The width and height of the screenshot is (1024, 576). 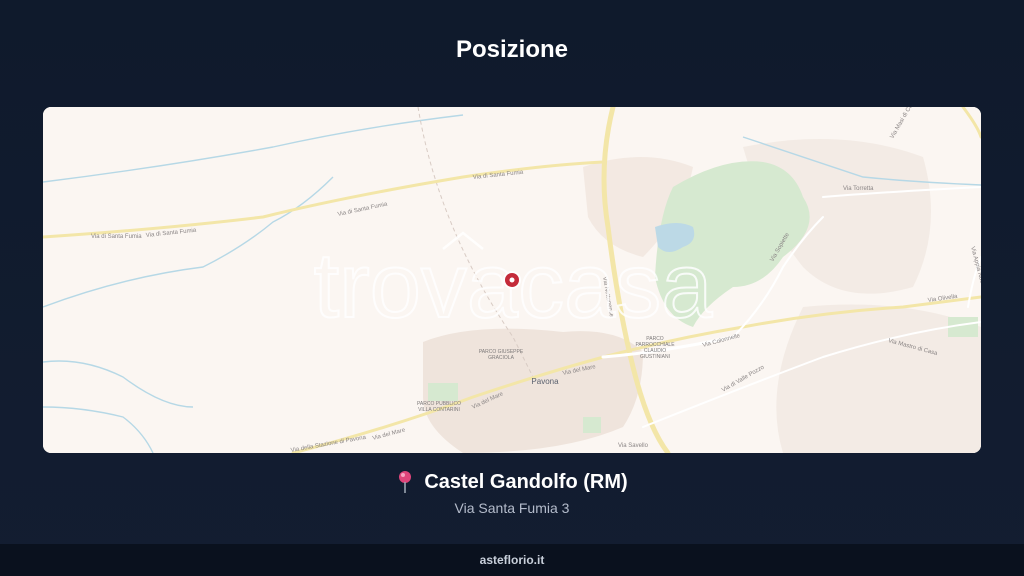 I want to click on footer-brand: asteflorio.it, so click(x=512, y=560).